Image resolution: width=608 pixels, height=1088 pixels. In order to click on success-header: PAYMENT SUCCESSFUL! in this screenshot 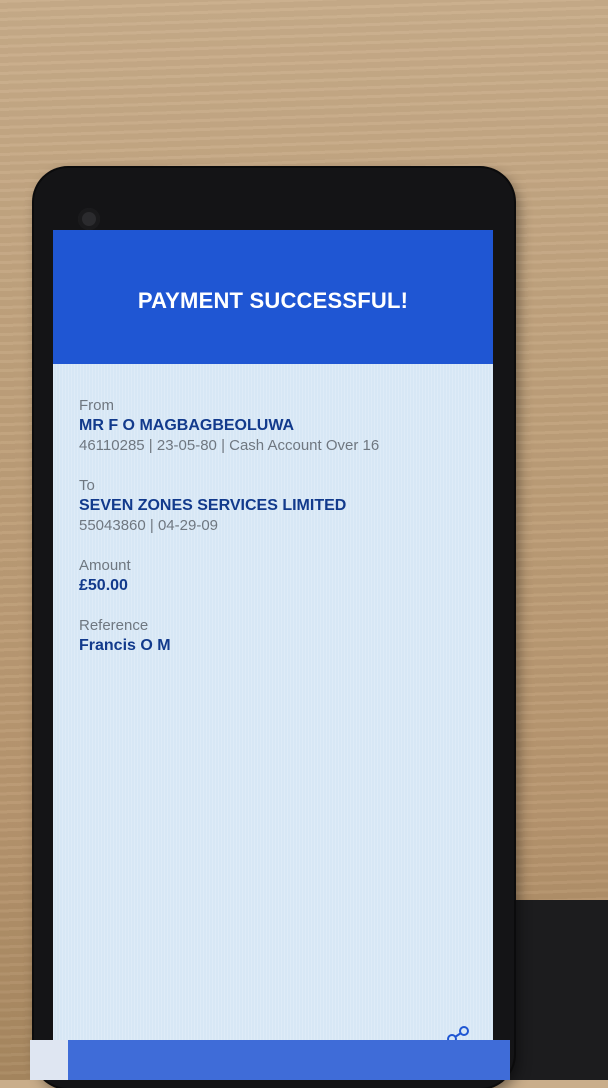, I will do `click(273, 297)`.